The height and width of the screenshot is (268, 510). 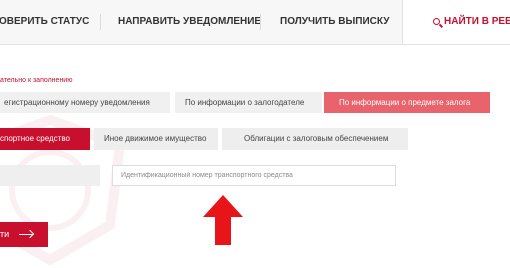 What do you see at coordinates (36, 80) in the screenshot?
I see `required-note: ательно к заполнению` at bounding box center [36, 80].